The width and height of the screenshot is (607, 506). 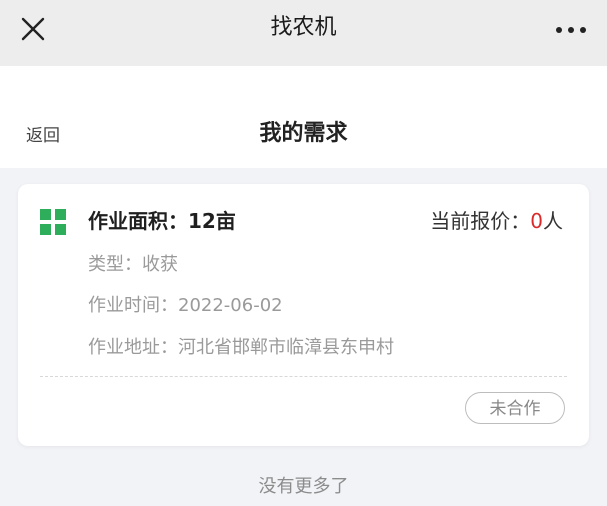 I want to click on work-time: 作业时间：2022-06-02, so click(x=185, y=304).